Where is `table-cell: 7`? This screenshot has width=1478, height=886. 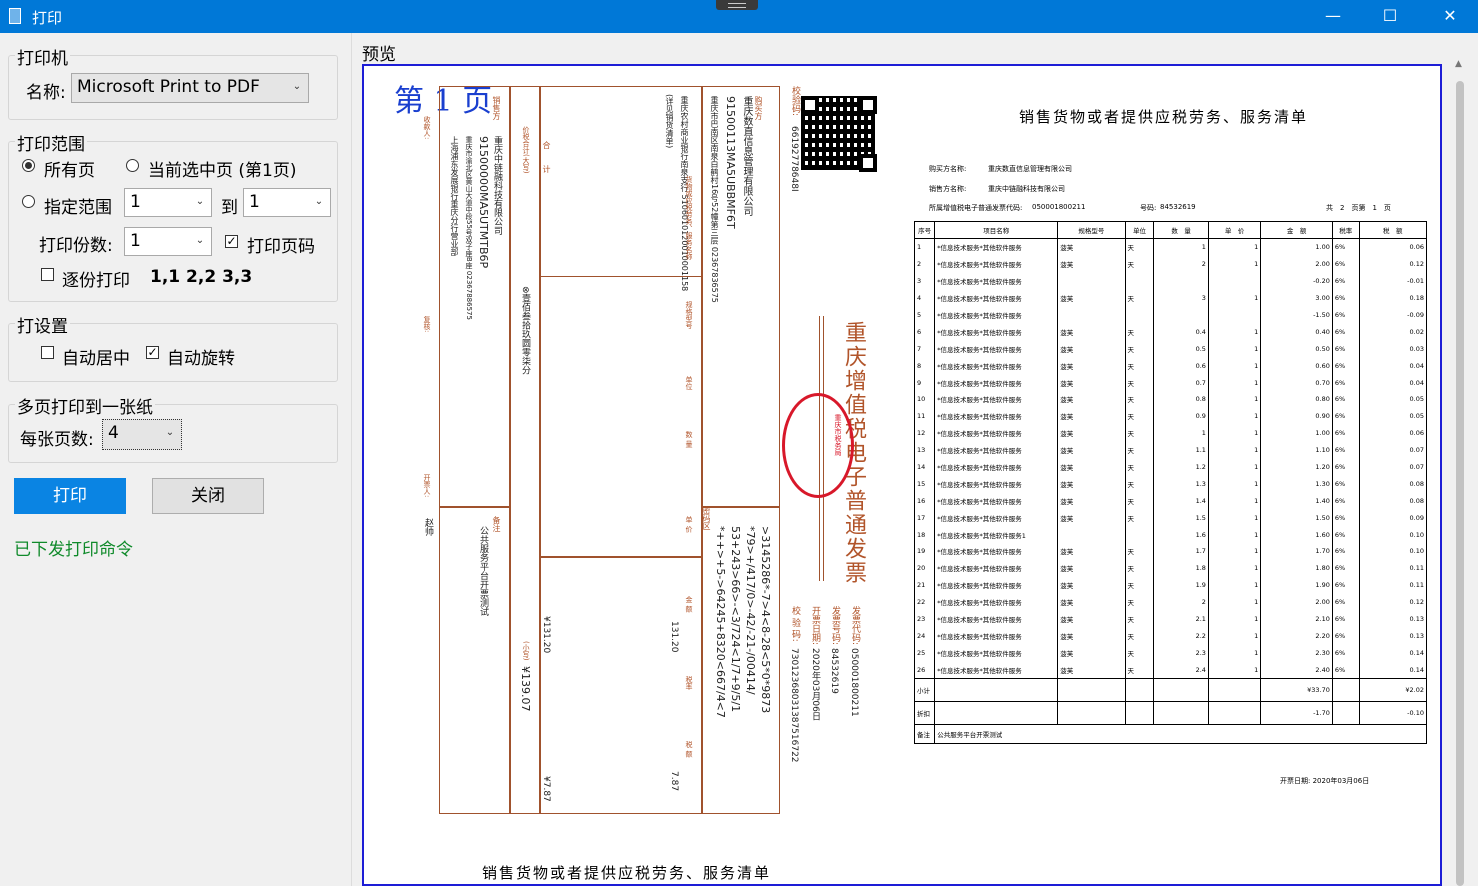 table-cell: 7 is located at coordinates (924, 349).